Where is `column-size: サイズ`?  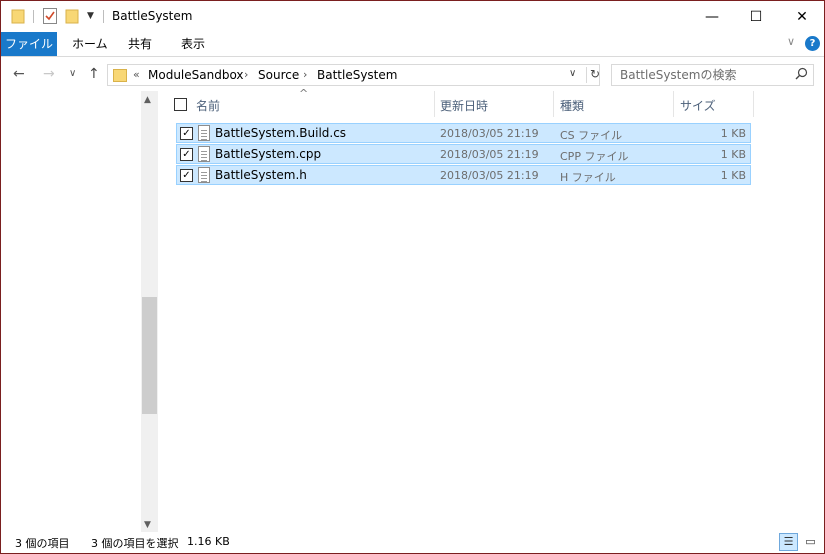
column-size: サイズ is located at coordinates (698, 105).